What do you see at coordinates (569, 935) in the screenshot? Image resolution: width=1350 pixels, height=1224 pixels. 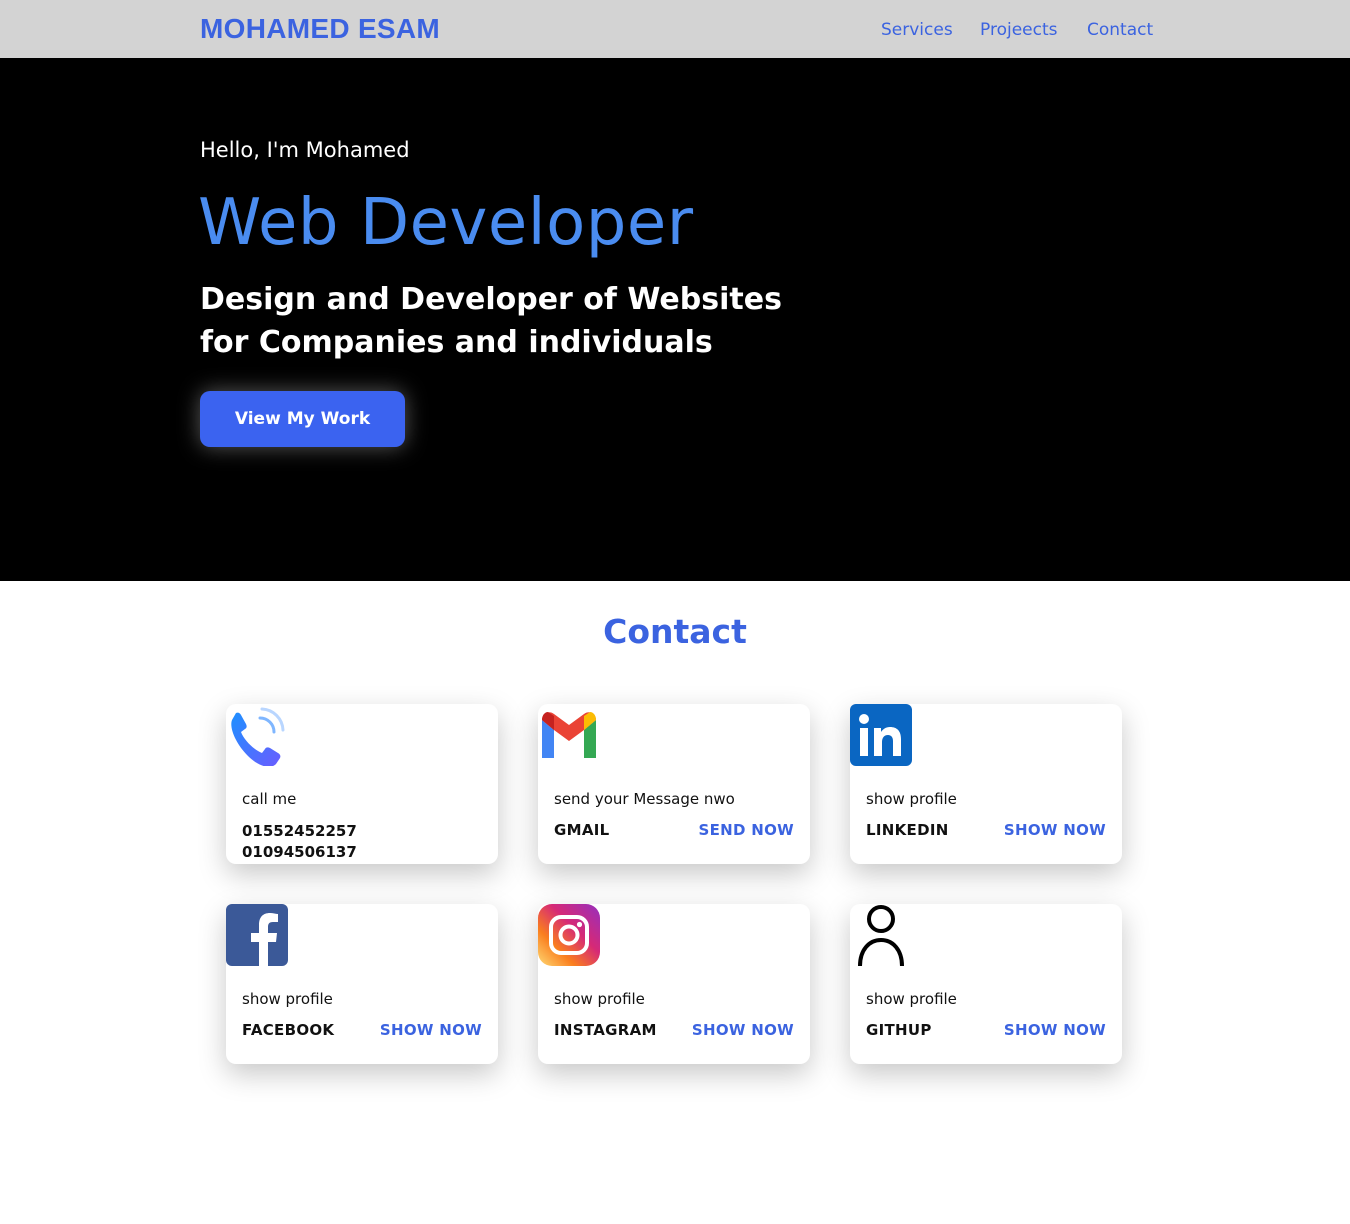 I see `instagram-icon` at bounding box center [569, 935].